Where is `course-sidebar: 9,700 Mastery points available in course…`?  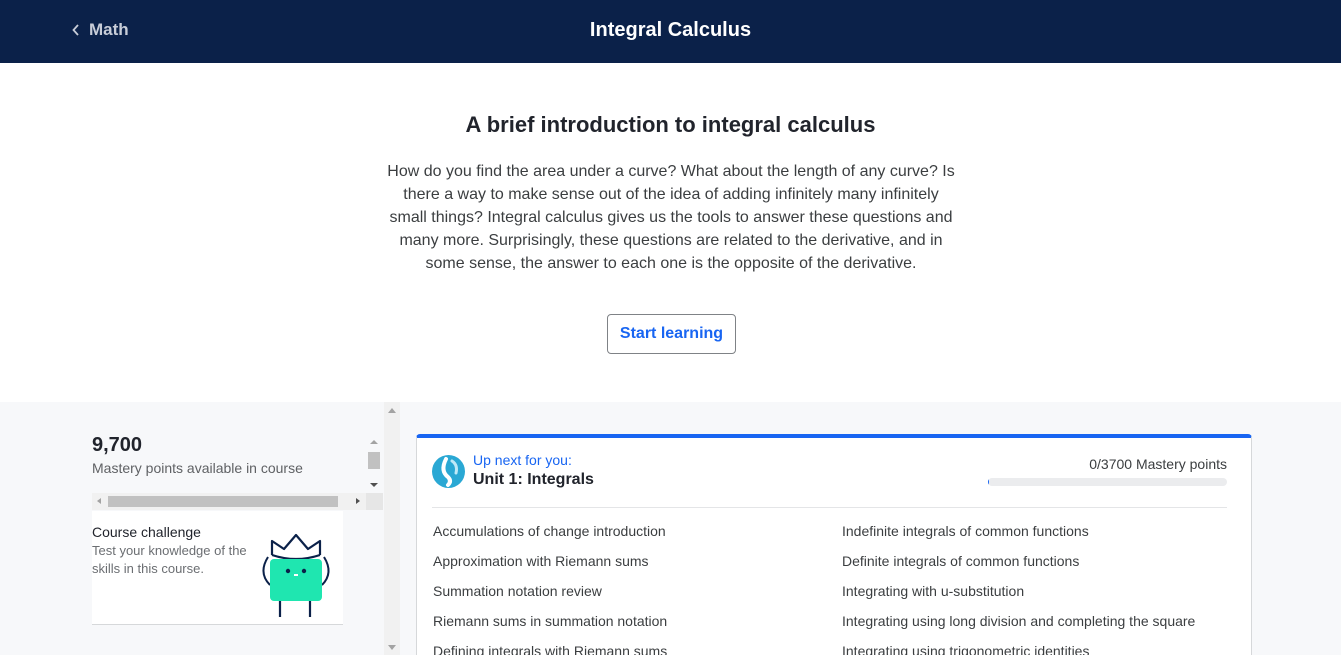 course-sidebar: 9,700 Mastery points available in course… is located at coordinates (192, 528).